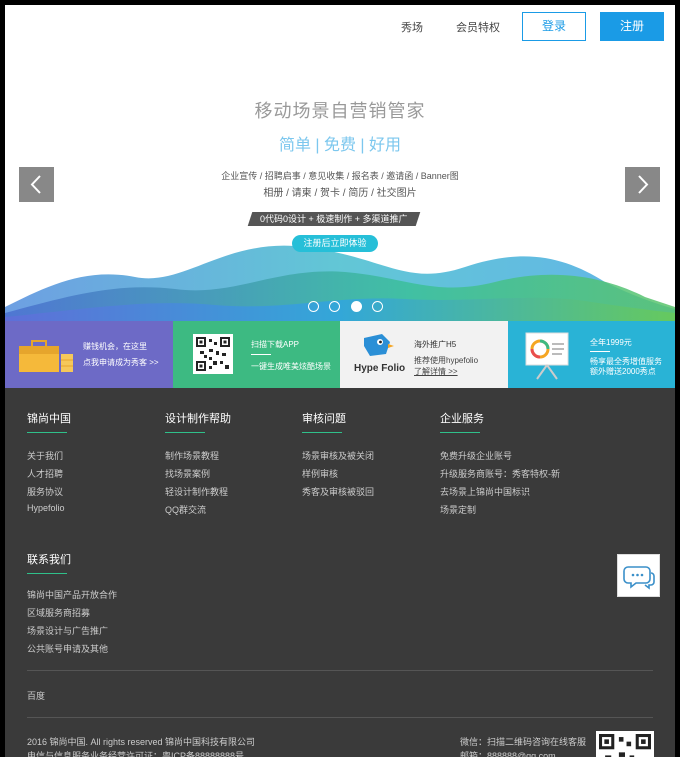  I want to click on hero-feature-banner: 0代码0设计 + 极速制作 + 多渠道推广, so click(334, 219).